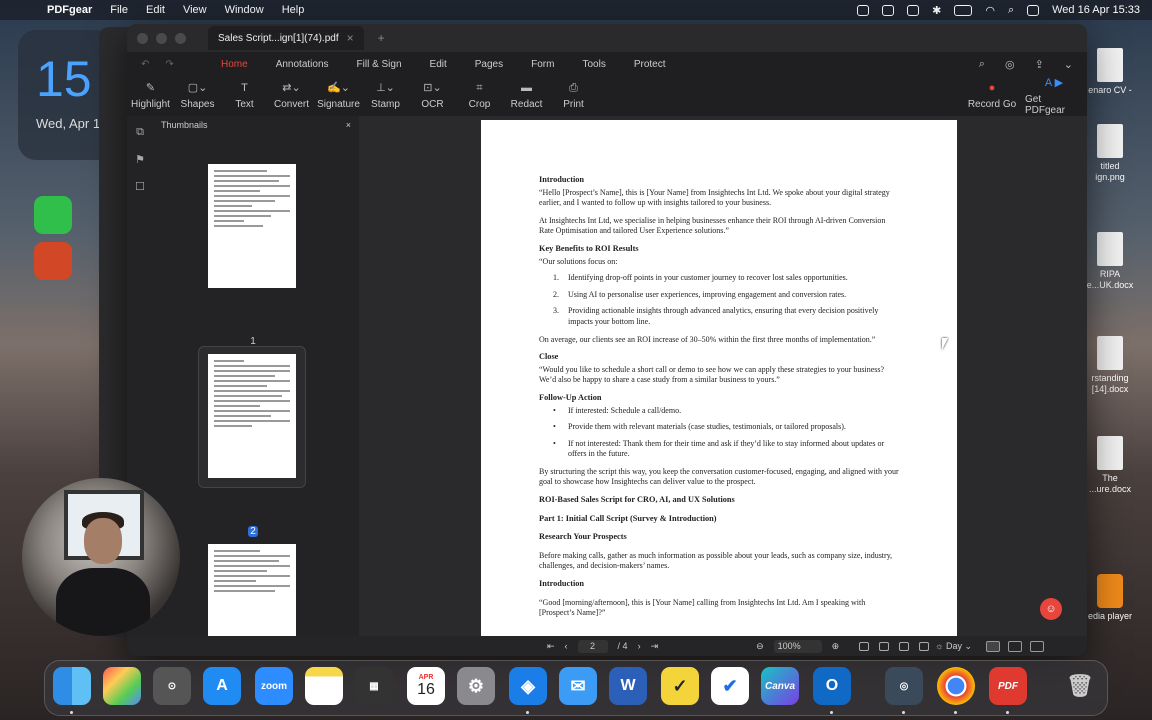 Image resolution: width=1152 pixels, height=720 pixels. I want to click on notes-icon, so click(324, 686).